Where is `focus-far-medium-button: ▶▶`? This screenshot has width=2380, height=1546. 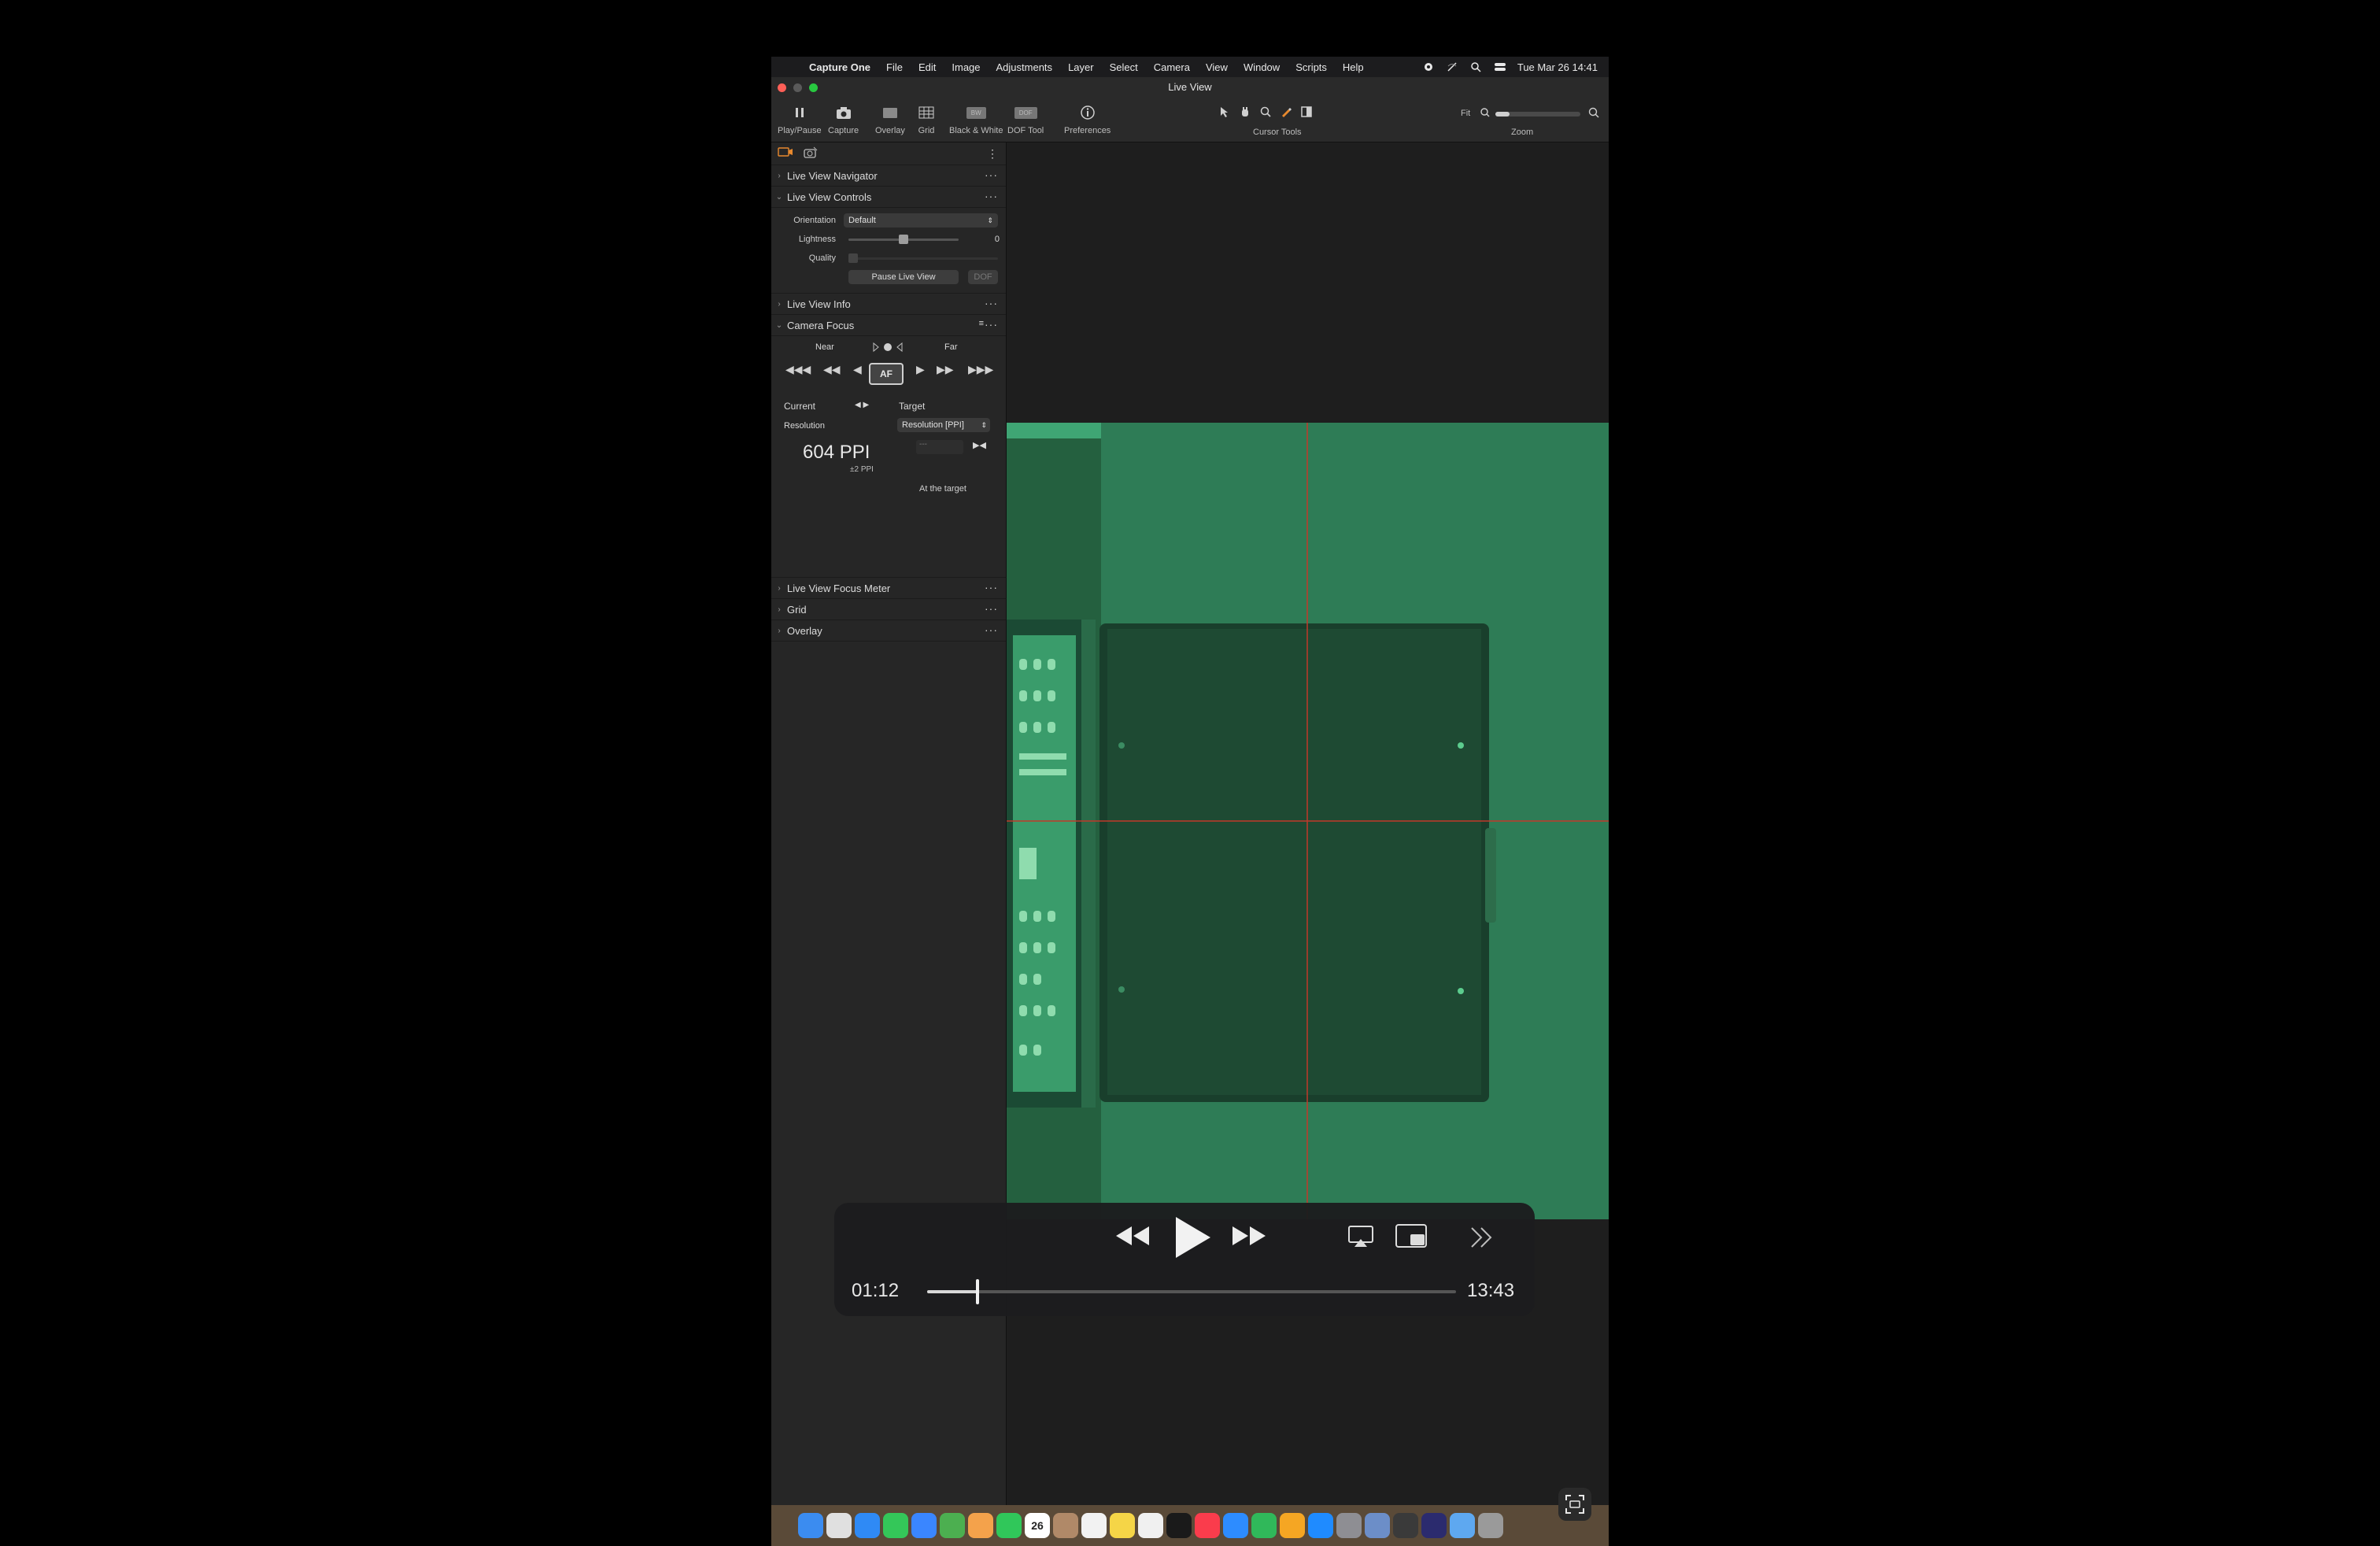
focus-far-medium-button: ▶▶ is located at coordinates (945, 369).